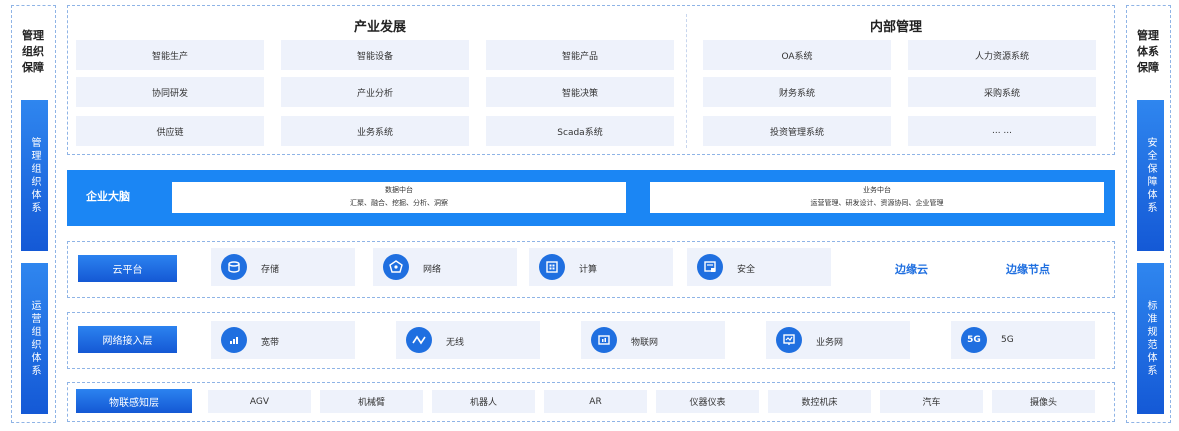 The image size is (1179, 431). I want to click on management-org-system-bar: 管理组织体系, so click(34, 175).